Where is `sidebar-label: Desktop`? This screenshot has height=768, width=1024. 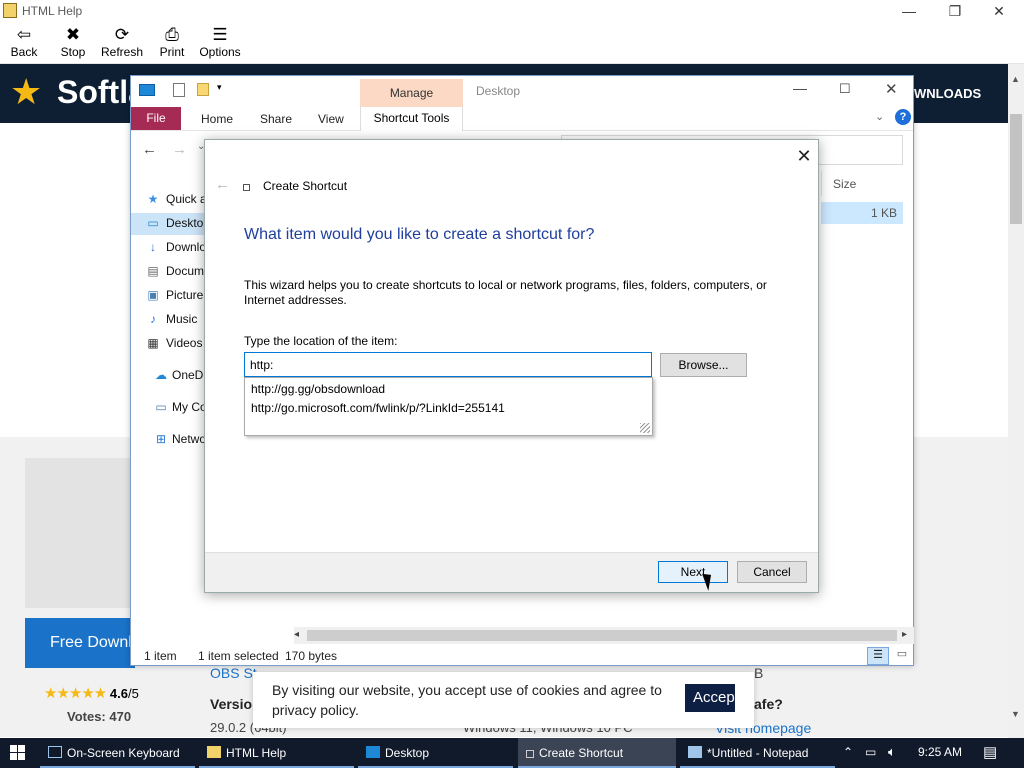 sidebar-label: Desktop is located at coordinates (186, 223).